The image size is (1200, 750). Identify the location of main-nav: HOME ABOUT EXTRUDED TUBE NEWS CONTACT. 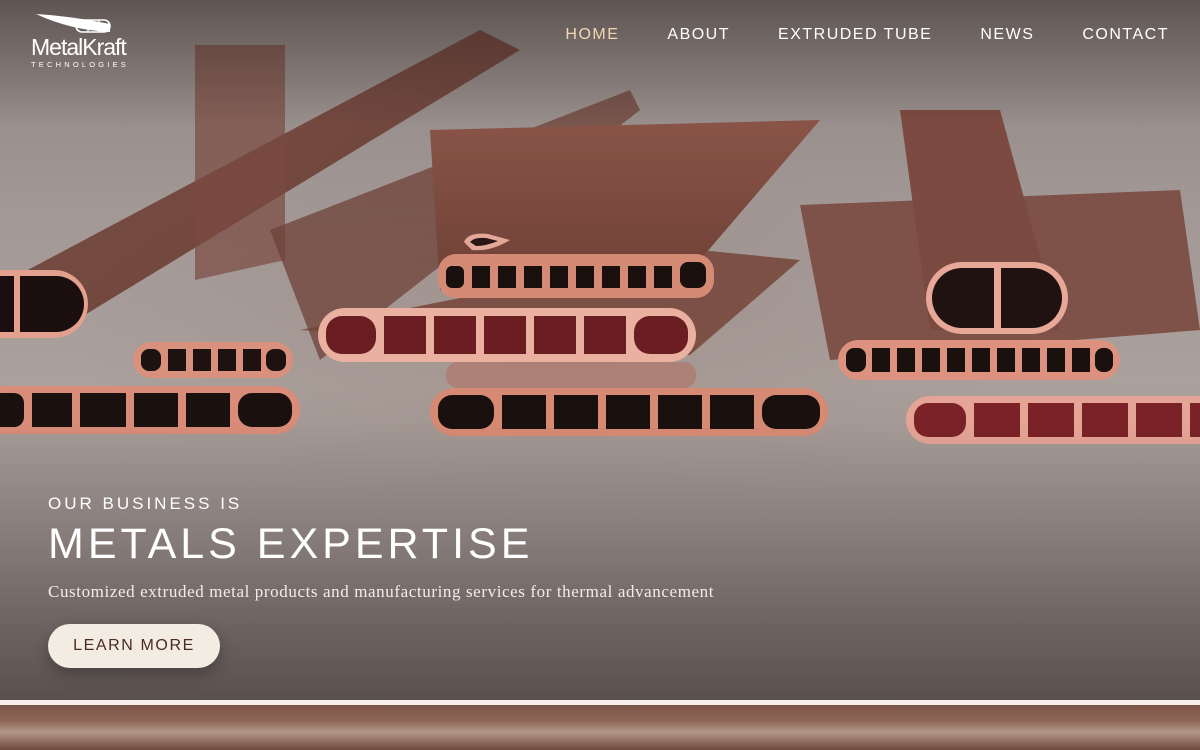
(867, 35).